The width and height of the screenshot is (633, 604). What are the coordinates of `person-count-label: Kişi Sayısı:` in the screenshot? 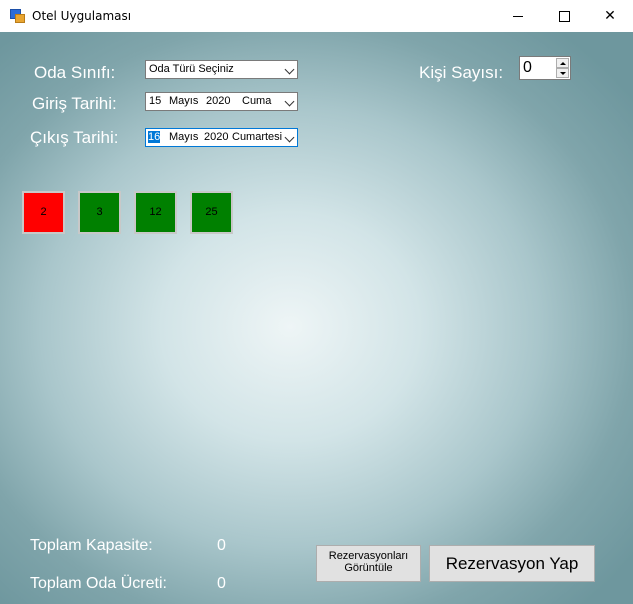 It's located at (461, 72).